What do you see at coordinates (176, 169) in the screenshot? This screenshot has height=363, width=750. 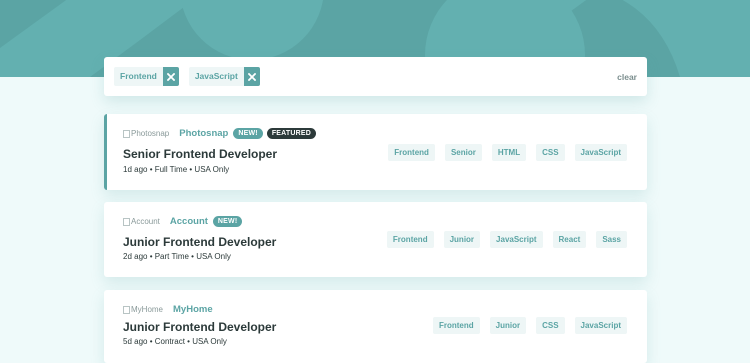 I see `job-meta: 1d ago • Full Time • USA Only` at bounding box center [176, 169].